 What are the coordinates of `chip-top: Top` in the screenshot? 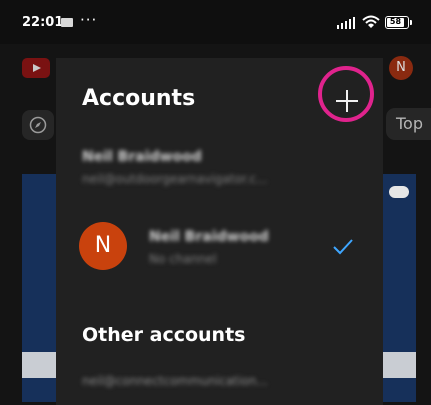 It's located at (408, 124).